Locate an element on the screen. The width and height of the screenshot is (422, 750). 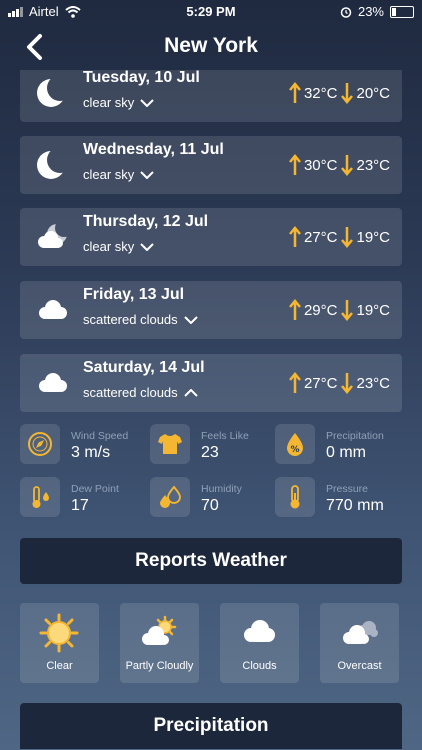
temp-high: 29°C is located at coordinates (320, 310).